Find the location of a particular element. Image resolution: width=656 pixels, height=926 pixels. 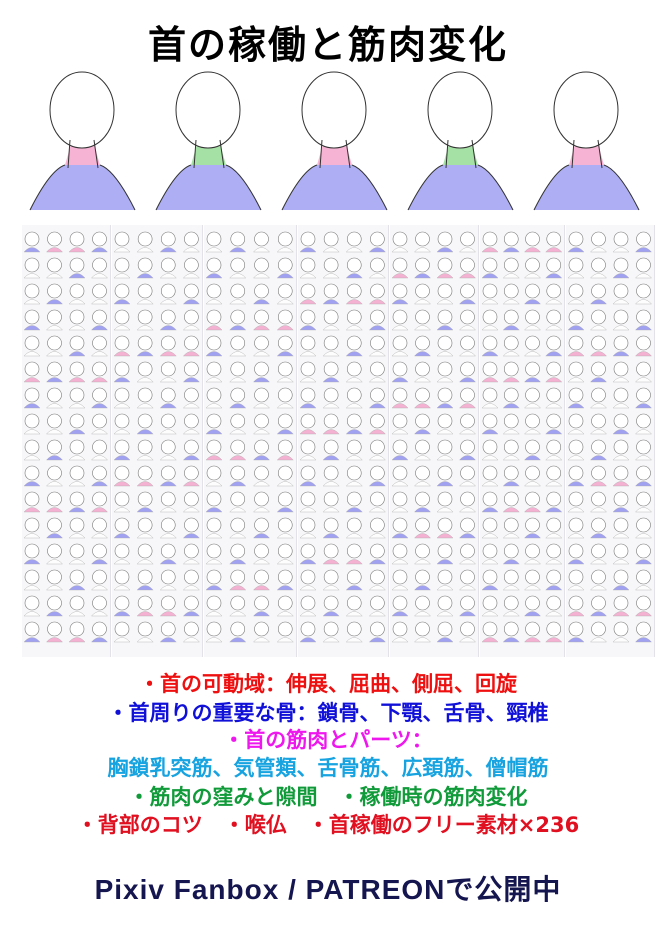

feature-hollows: ・筋肉の窪みと隙間 ・稼働時の筋肉変化 is located at coordinates (328, 797).